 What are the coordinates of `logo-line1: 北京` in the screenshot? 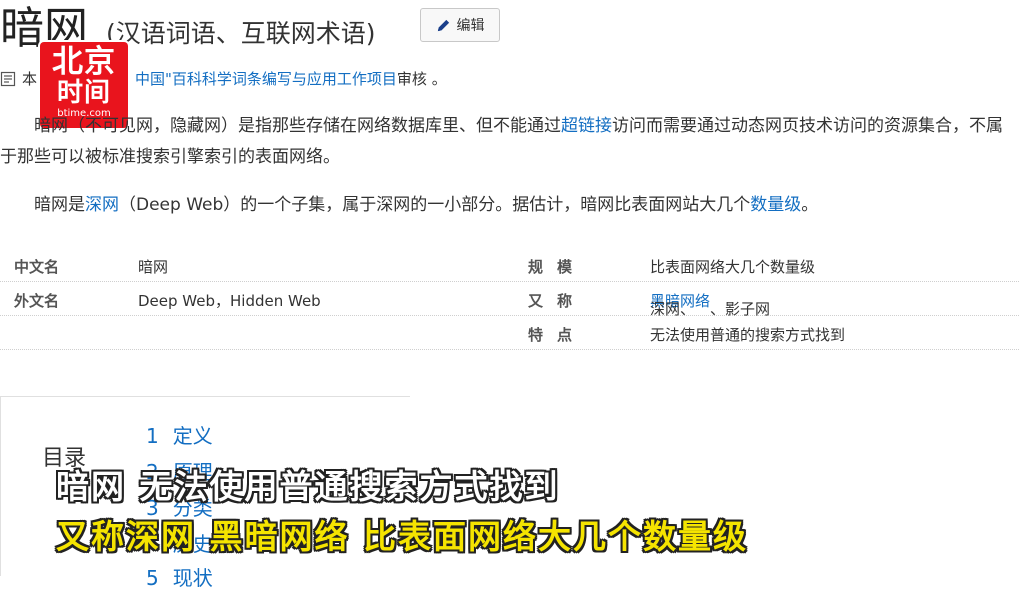 It's located at (84, 62).